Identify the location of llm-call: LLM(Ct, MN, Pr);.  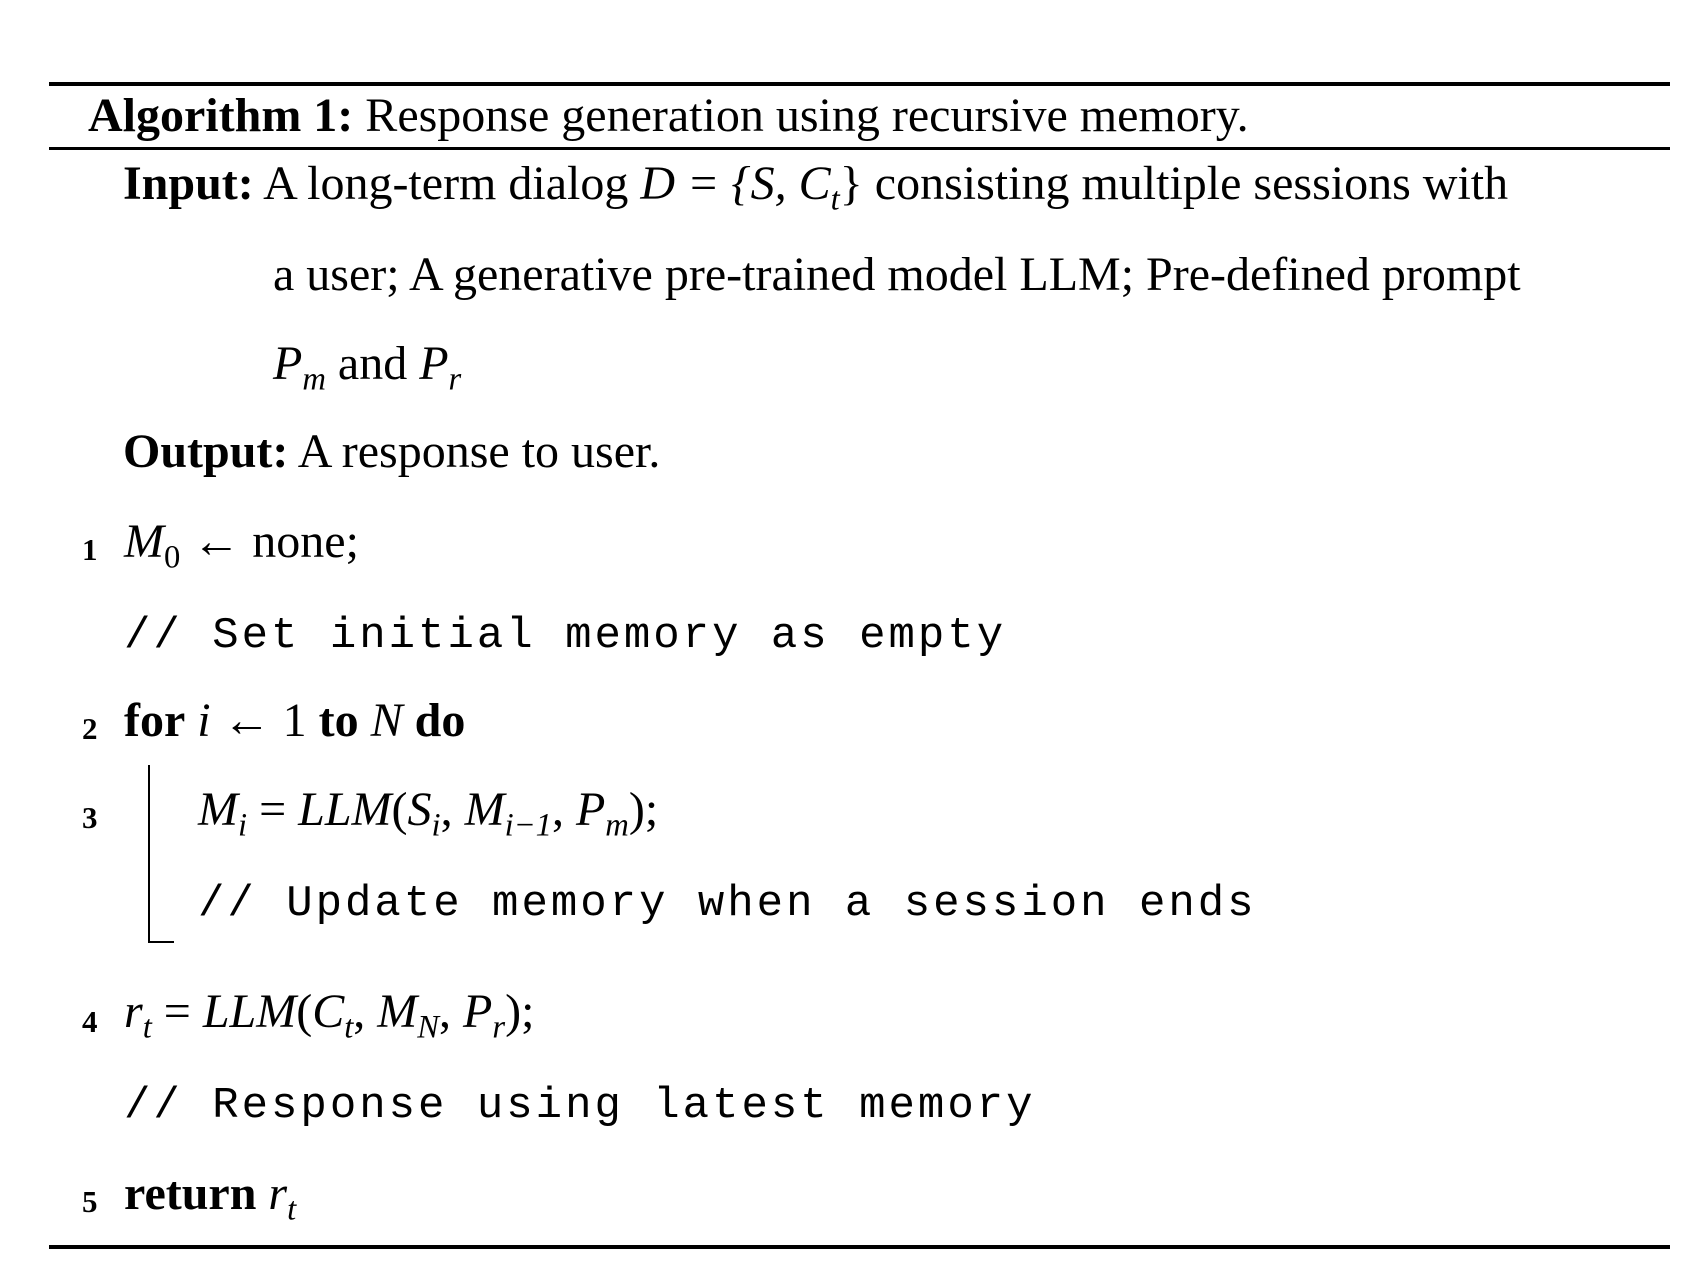
(368, 1015).